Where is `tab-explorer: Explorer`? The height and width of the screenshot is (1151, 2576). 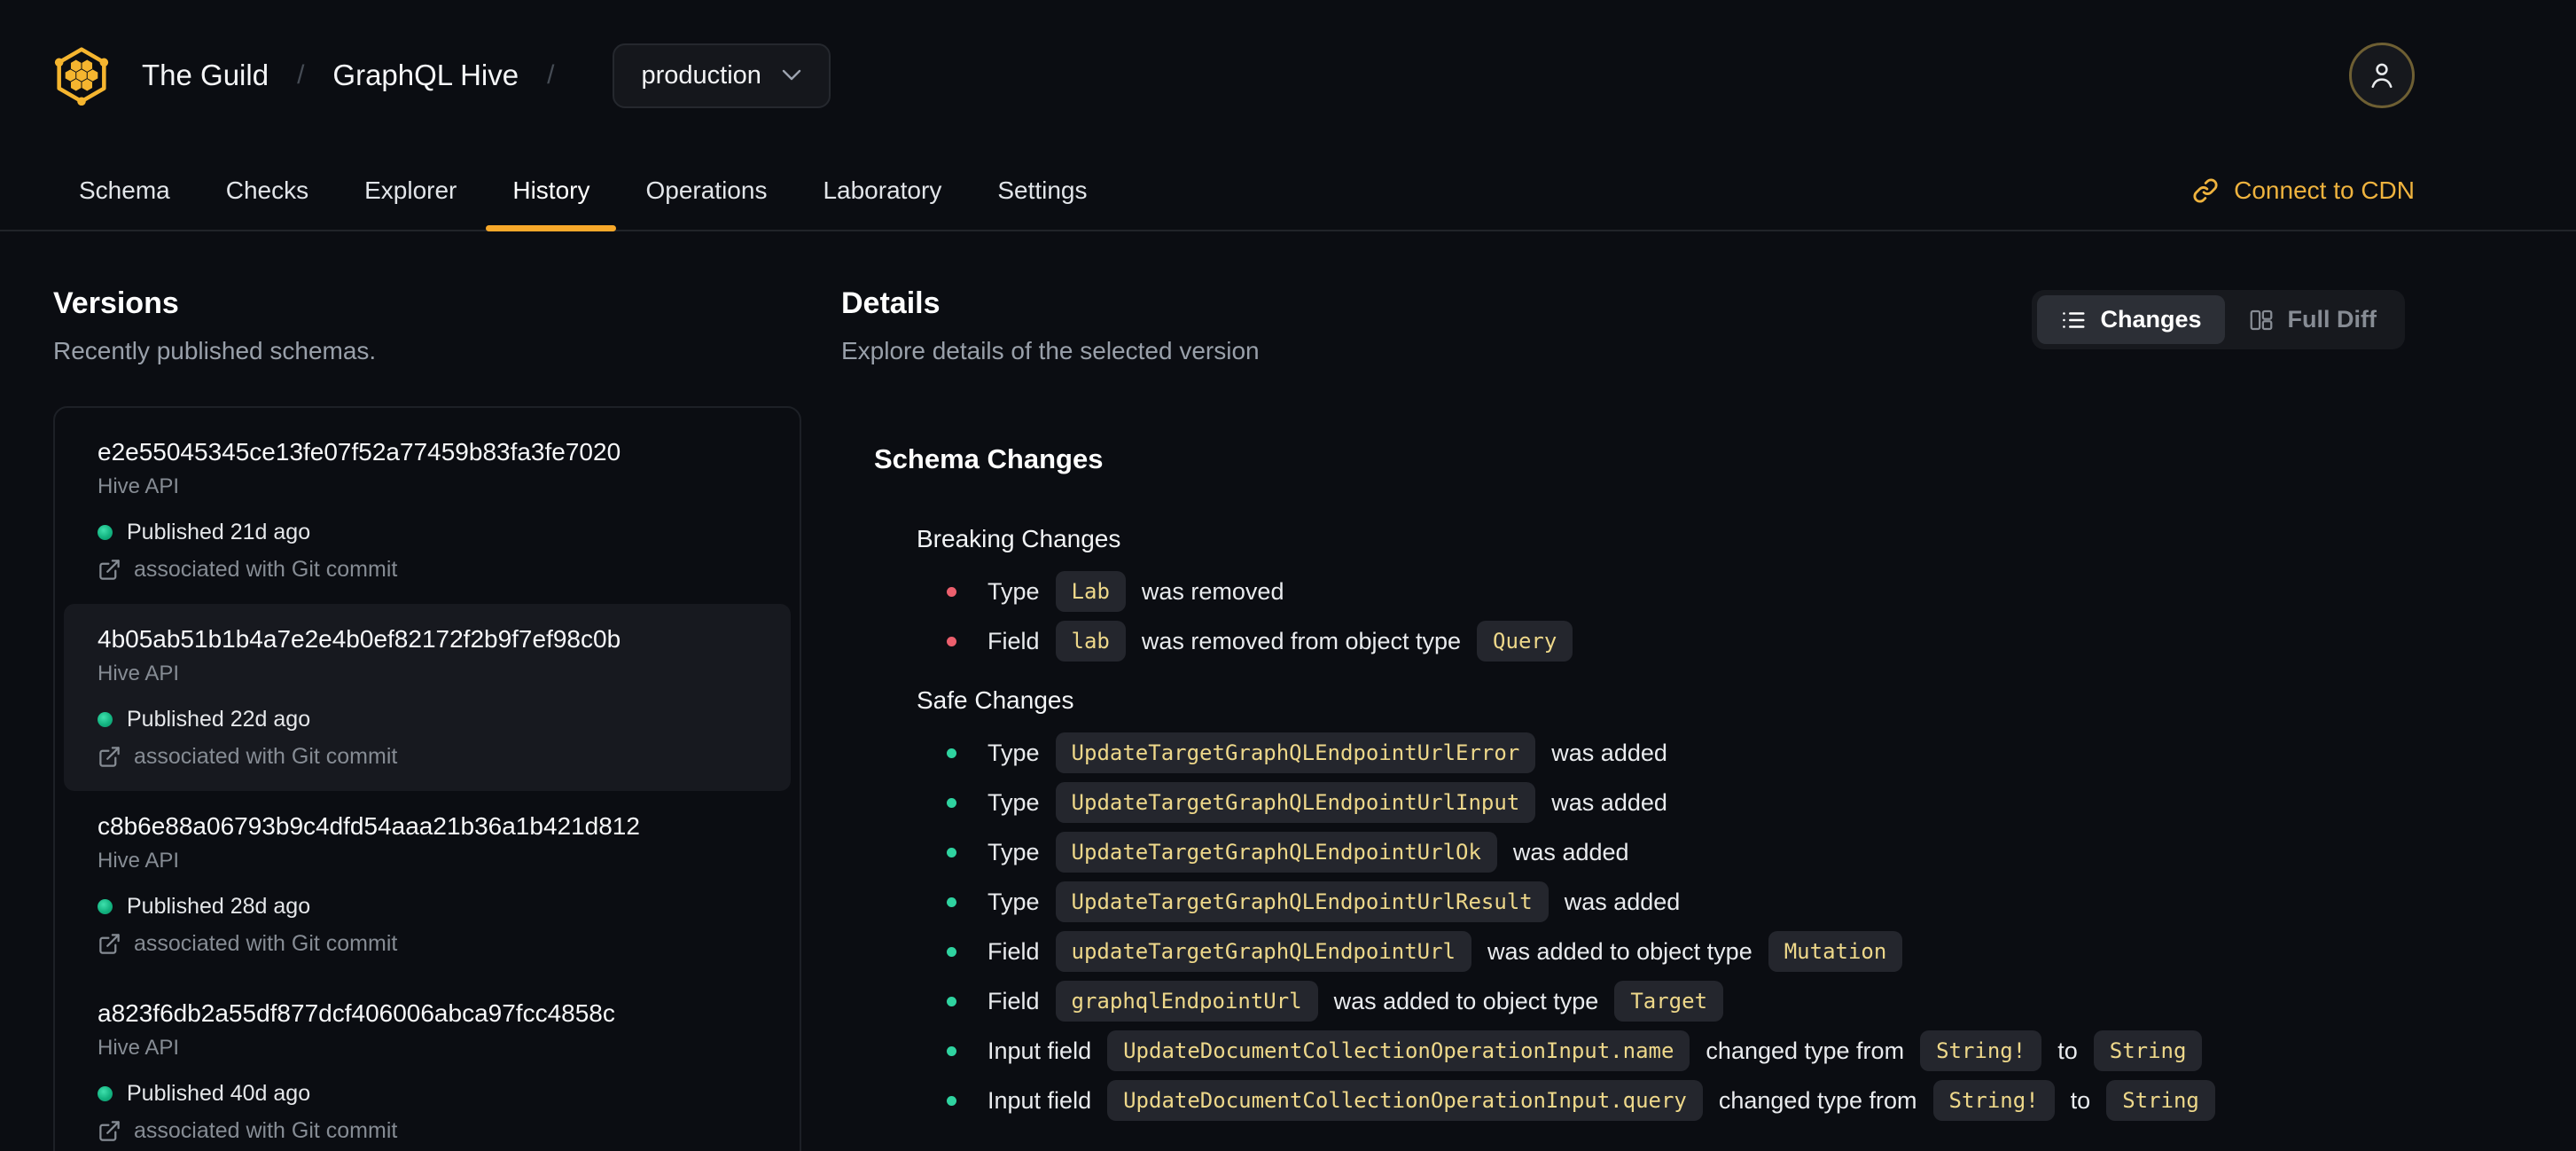 tab-explorer: Explorer is located at coordinates (410, 190).